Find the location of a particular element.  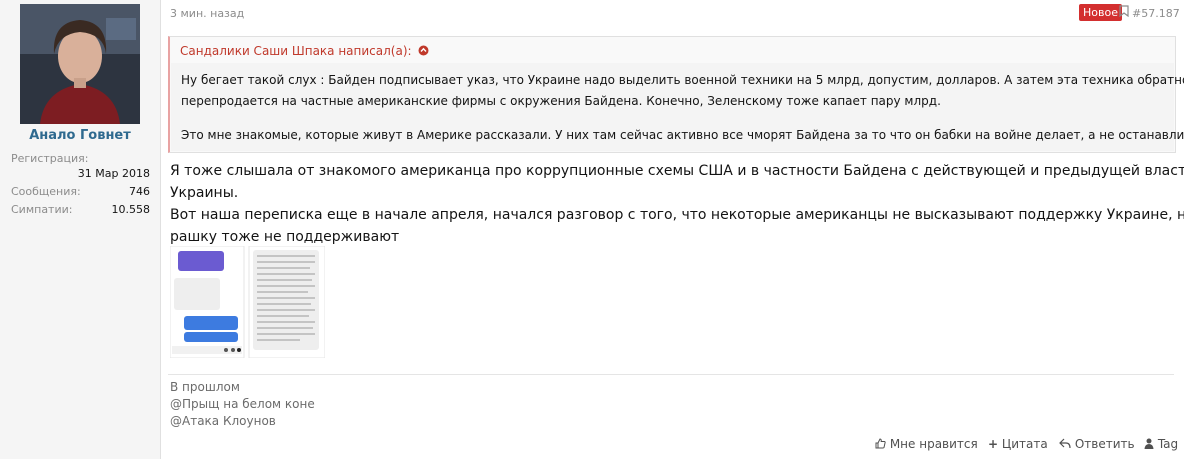

reply-icon is located at coordinates (1065, 445).